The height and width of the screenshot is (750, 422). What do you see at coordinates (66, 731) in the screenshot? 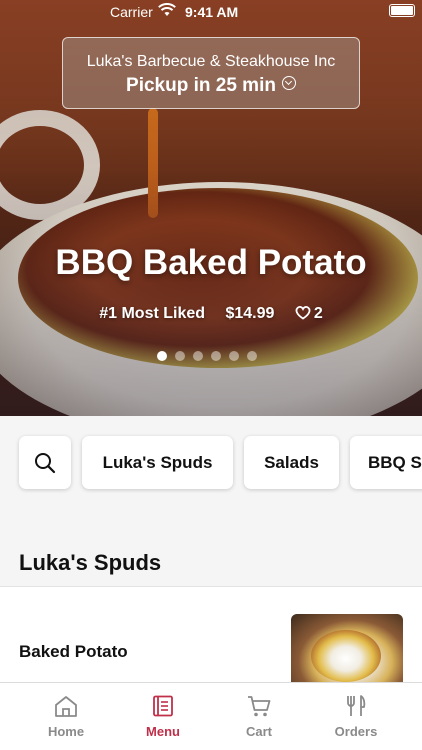
I see `tab-home-label: Home` at bounding box center [66, 731].